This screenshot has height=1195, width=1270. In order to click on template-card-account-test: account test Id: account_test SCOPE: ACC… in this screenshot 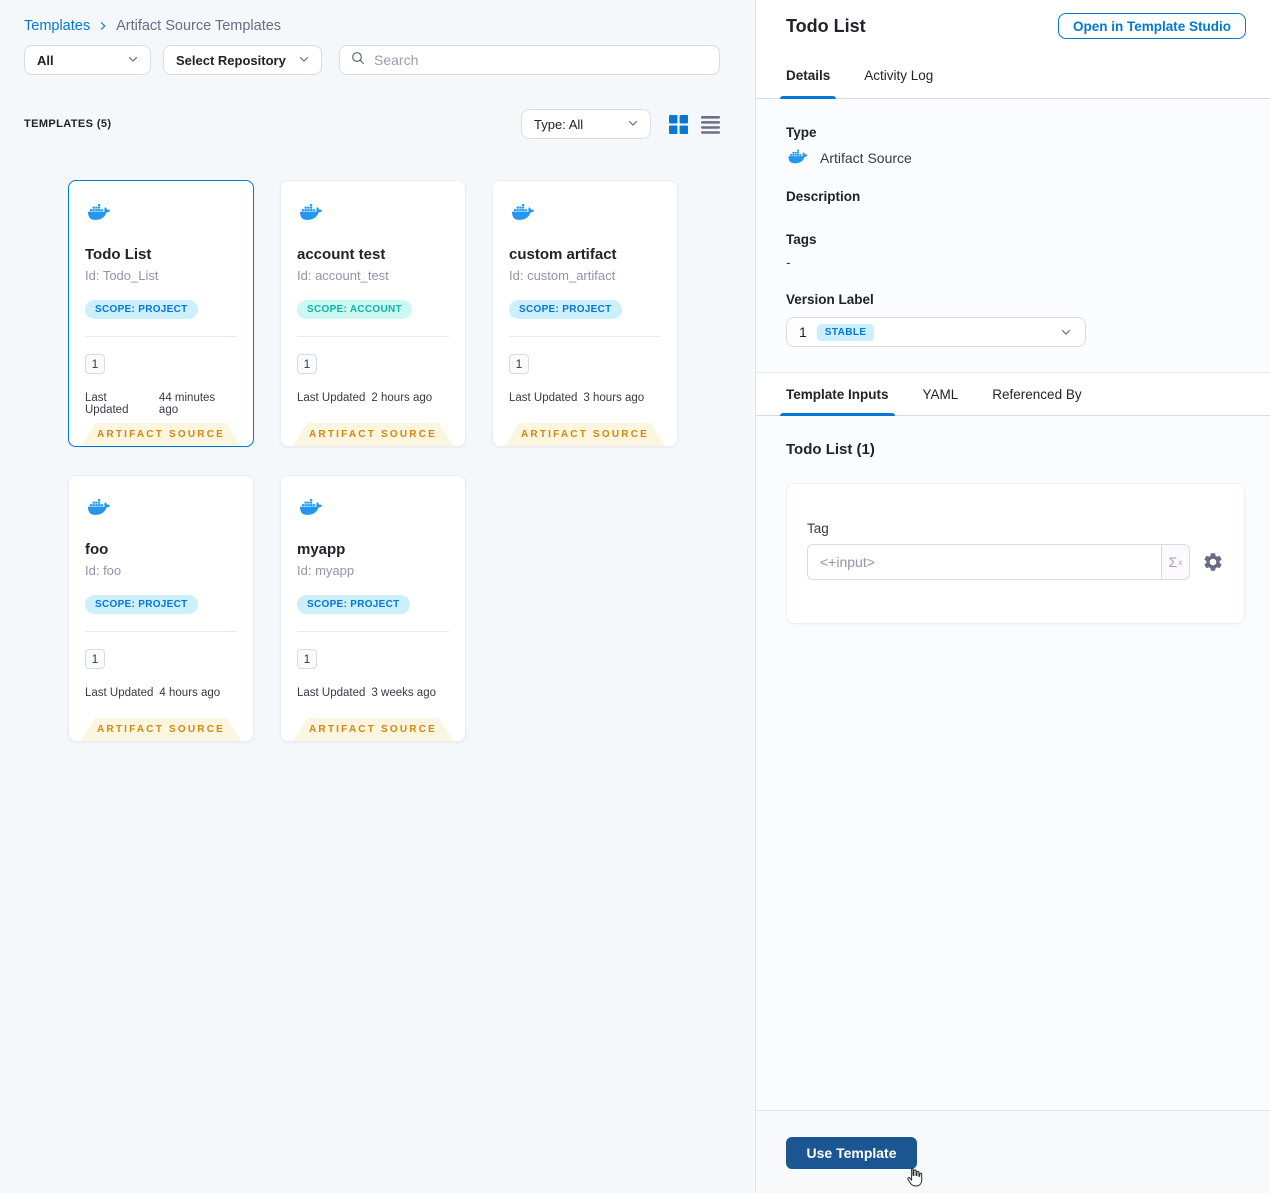, I will do `click(373, 313)`.